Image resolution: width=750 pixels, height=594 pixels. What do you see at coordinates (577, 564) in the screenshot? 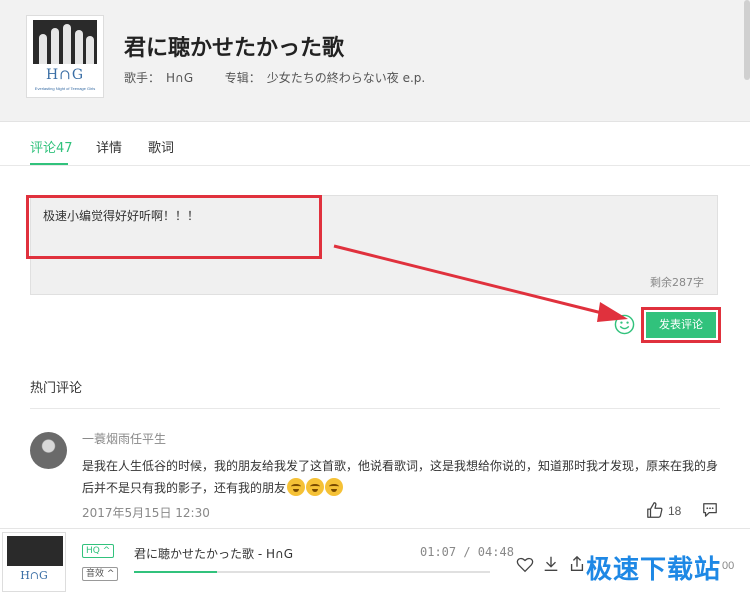
I see `share-icon` at bounding box center [577, 564].